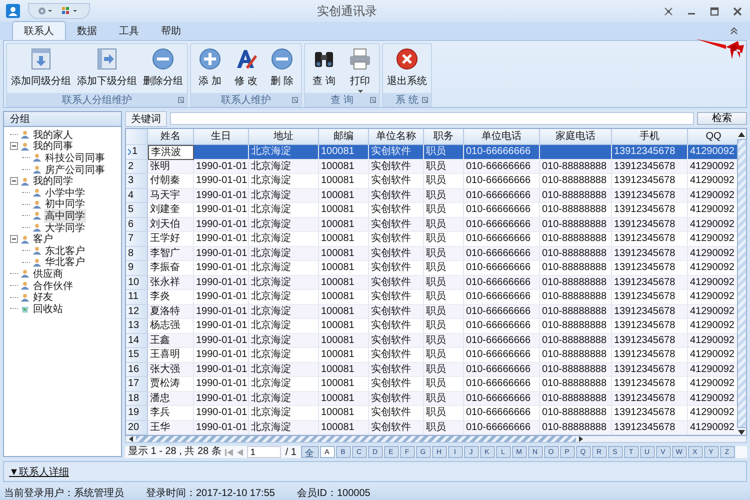  Describe the element at coordinates (41, 70) in the screenshot. I see `ribbon-button: 添加同级分组` at that location.